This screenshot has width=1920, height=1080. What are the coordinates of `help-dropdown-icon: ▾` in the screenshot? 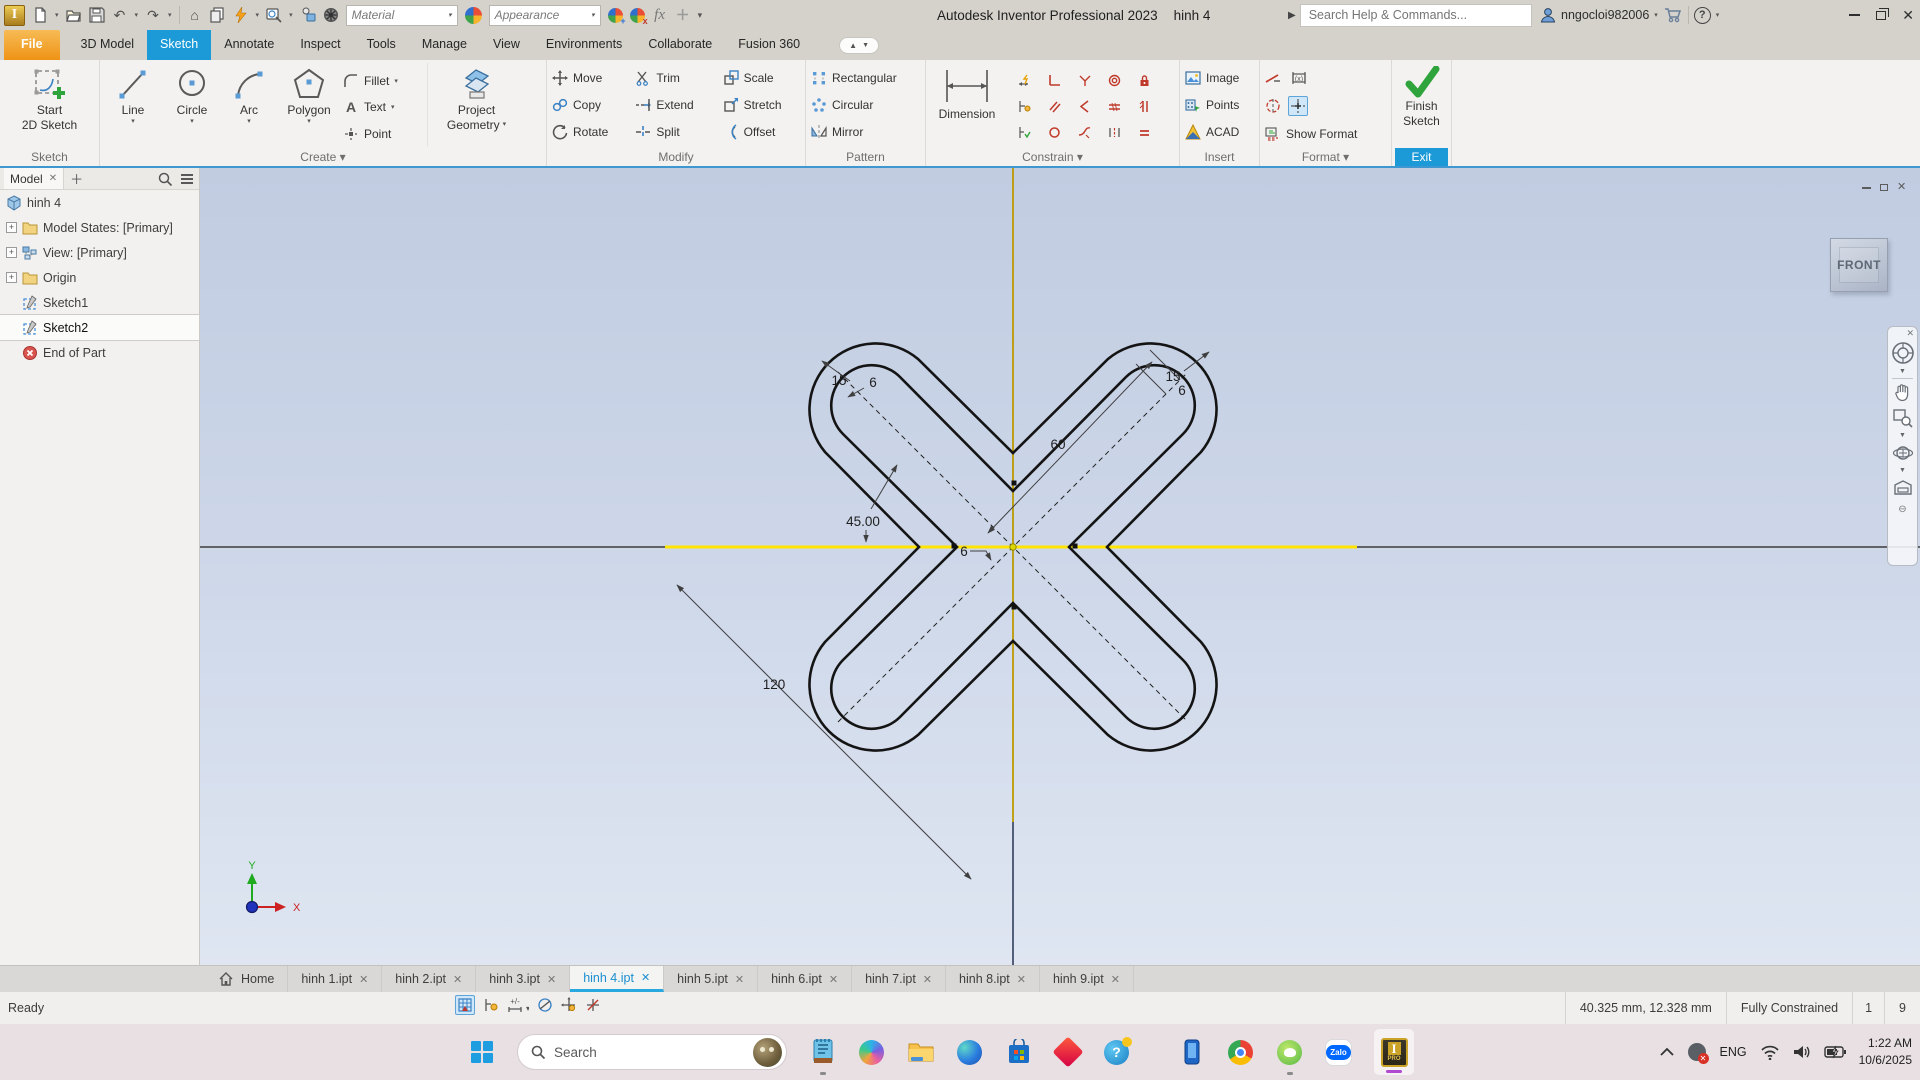 It's located at (1718, 15).